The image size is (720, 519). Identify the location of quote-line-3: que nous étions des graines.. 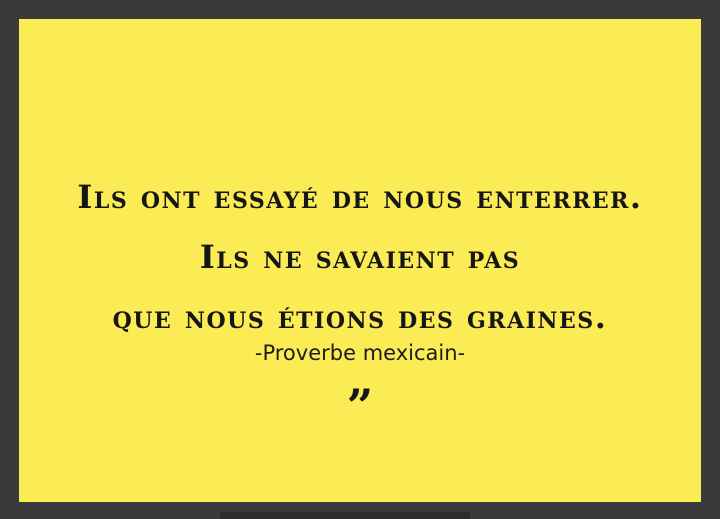
(360, 317).